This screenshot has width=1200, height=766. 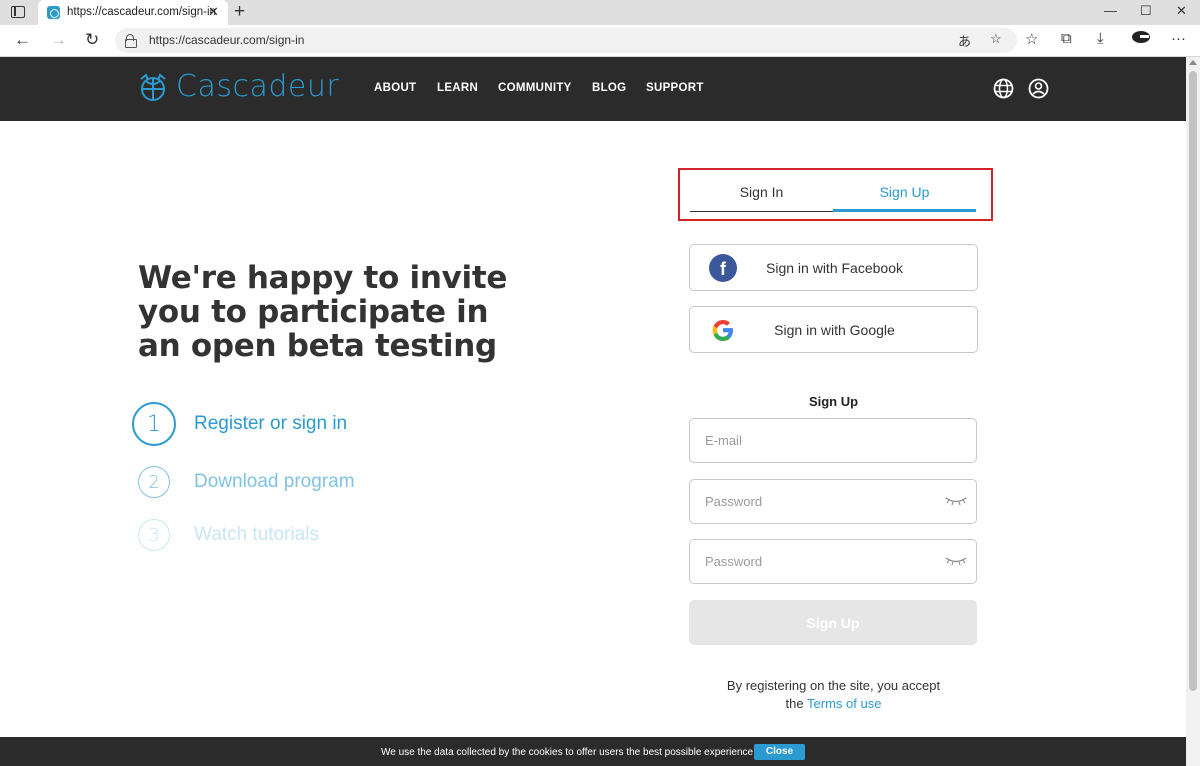 I want to click on page-scrollbar, so click(x=1193, y=411).